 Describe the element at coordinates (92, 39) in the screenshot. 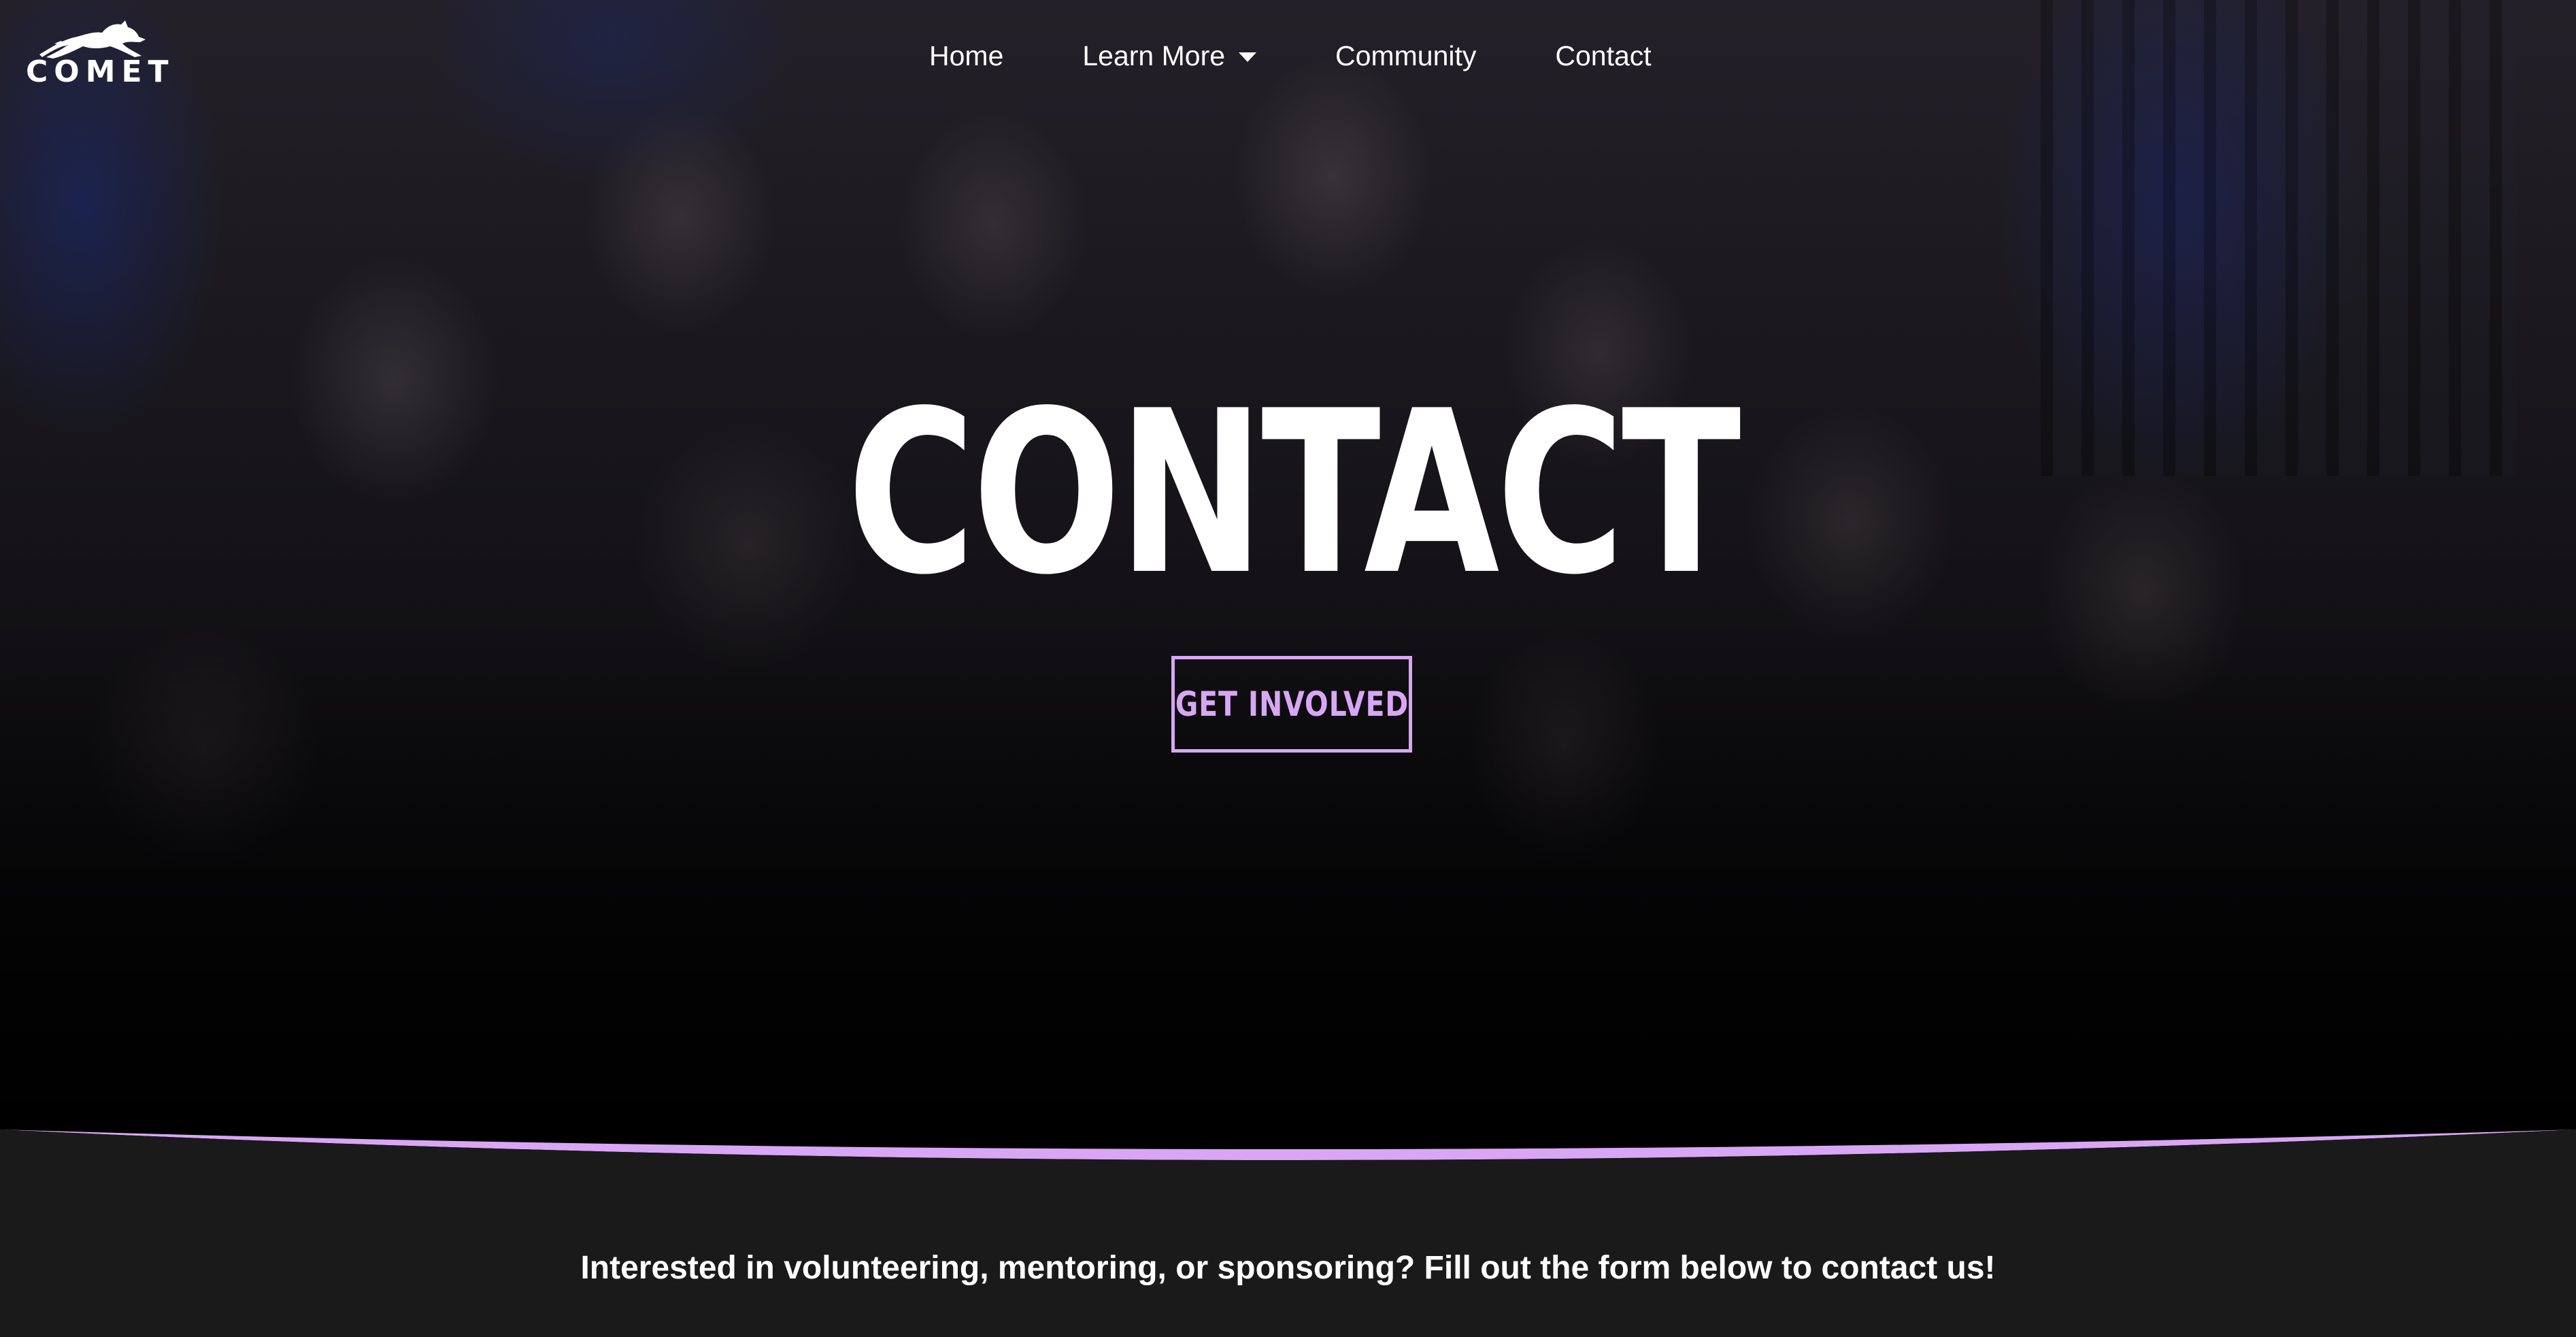

I see `leaping-cat-icon` at that location.